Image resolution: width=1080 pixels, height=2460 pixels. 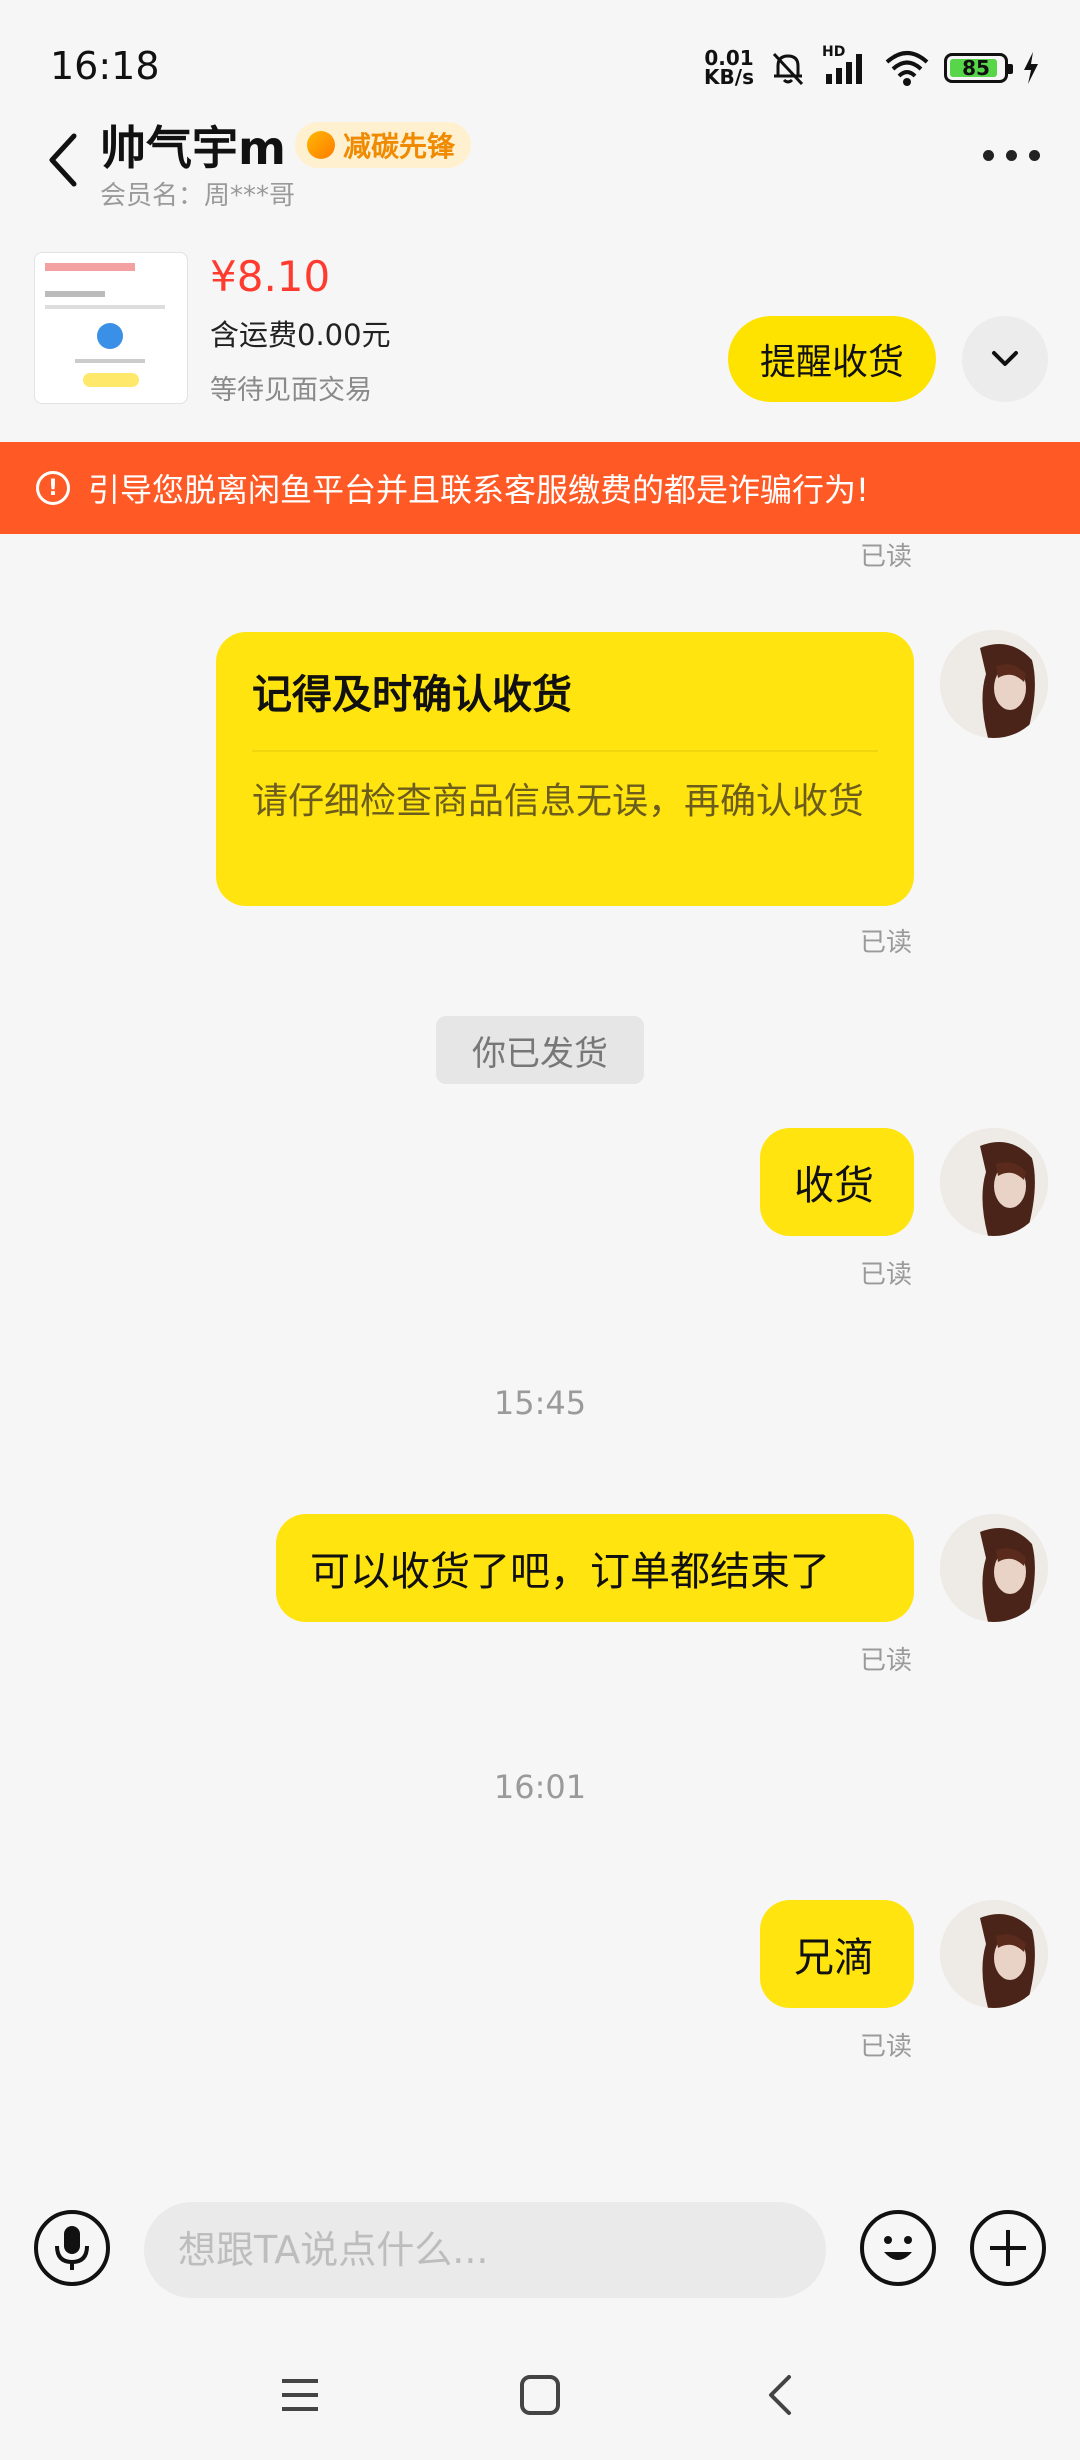 I want to click on nav-back-icon, so click(x=780, y=2395).